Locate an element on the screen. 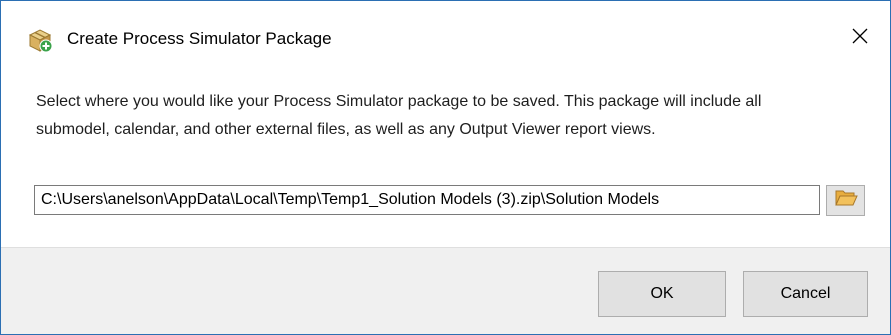  browse-folder-button is located at coordinates (845, 200).